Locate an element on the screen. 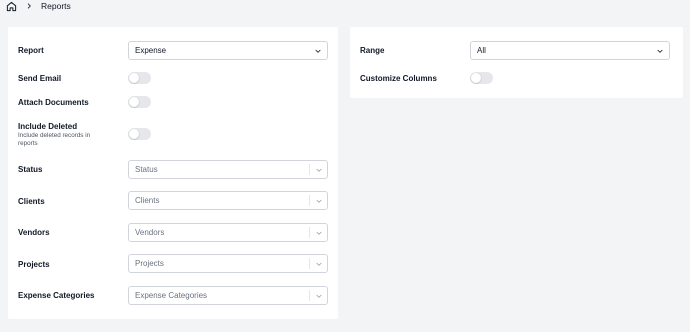 The height and width of the screenshot is (332, 690). vendors-placeholder: Vendors is located at coordinates (150, 232).